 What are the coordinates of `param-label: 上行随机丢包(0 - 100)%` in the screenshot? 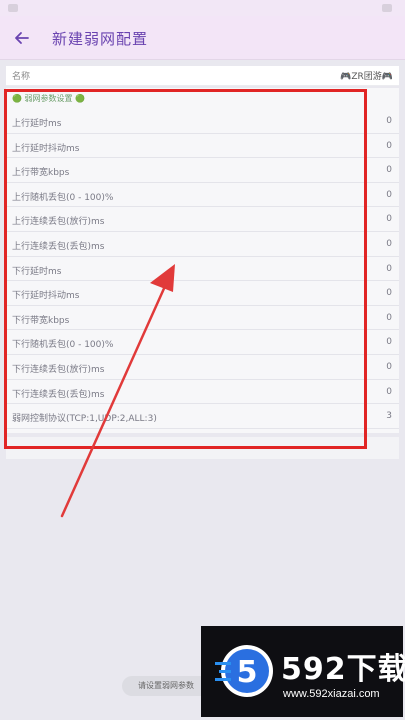 It's located at (63, 197).